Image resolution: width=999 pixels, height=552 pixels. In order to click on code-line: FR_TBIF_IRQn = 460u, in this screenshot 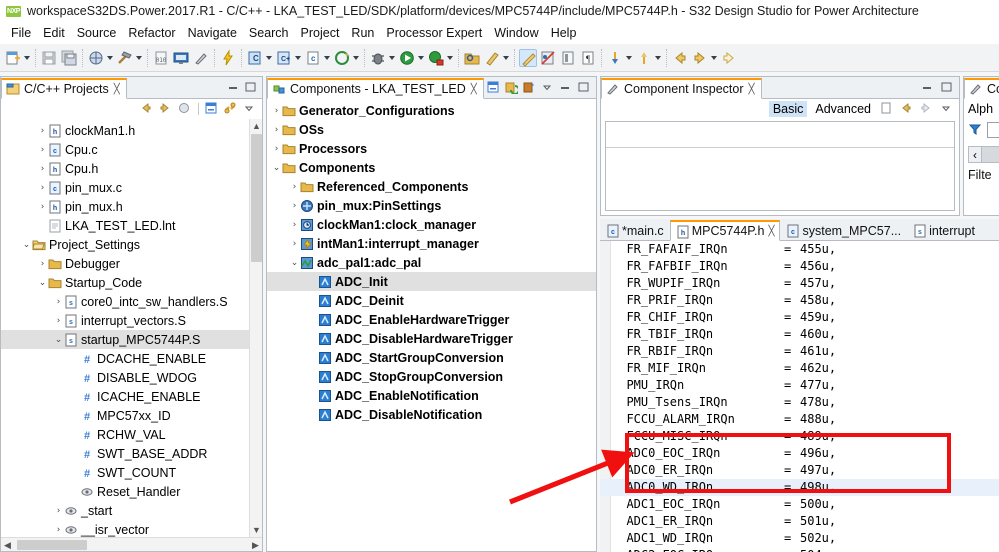, I will do `click(799, 334)`.